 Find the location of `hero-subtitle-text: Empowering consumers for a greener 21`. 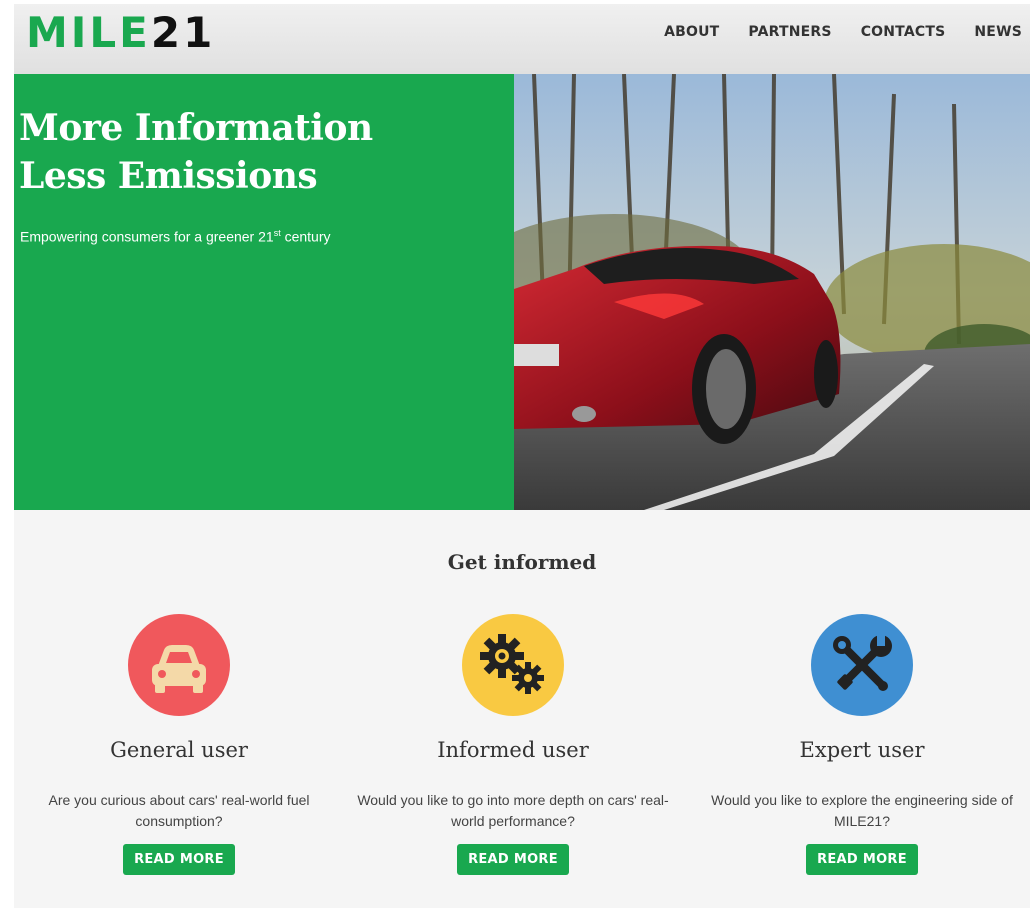

hero-subtitle-text: Empowering consumers for a greener 21 is located at coordinates (147, 236).